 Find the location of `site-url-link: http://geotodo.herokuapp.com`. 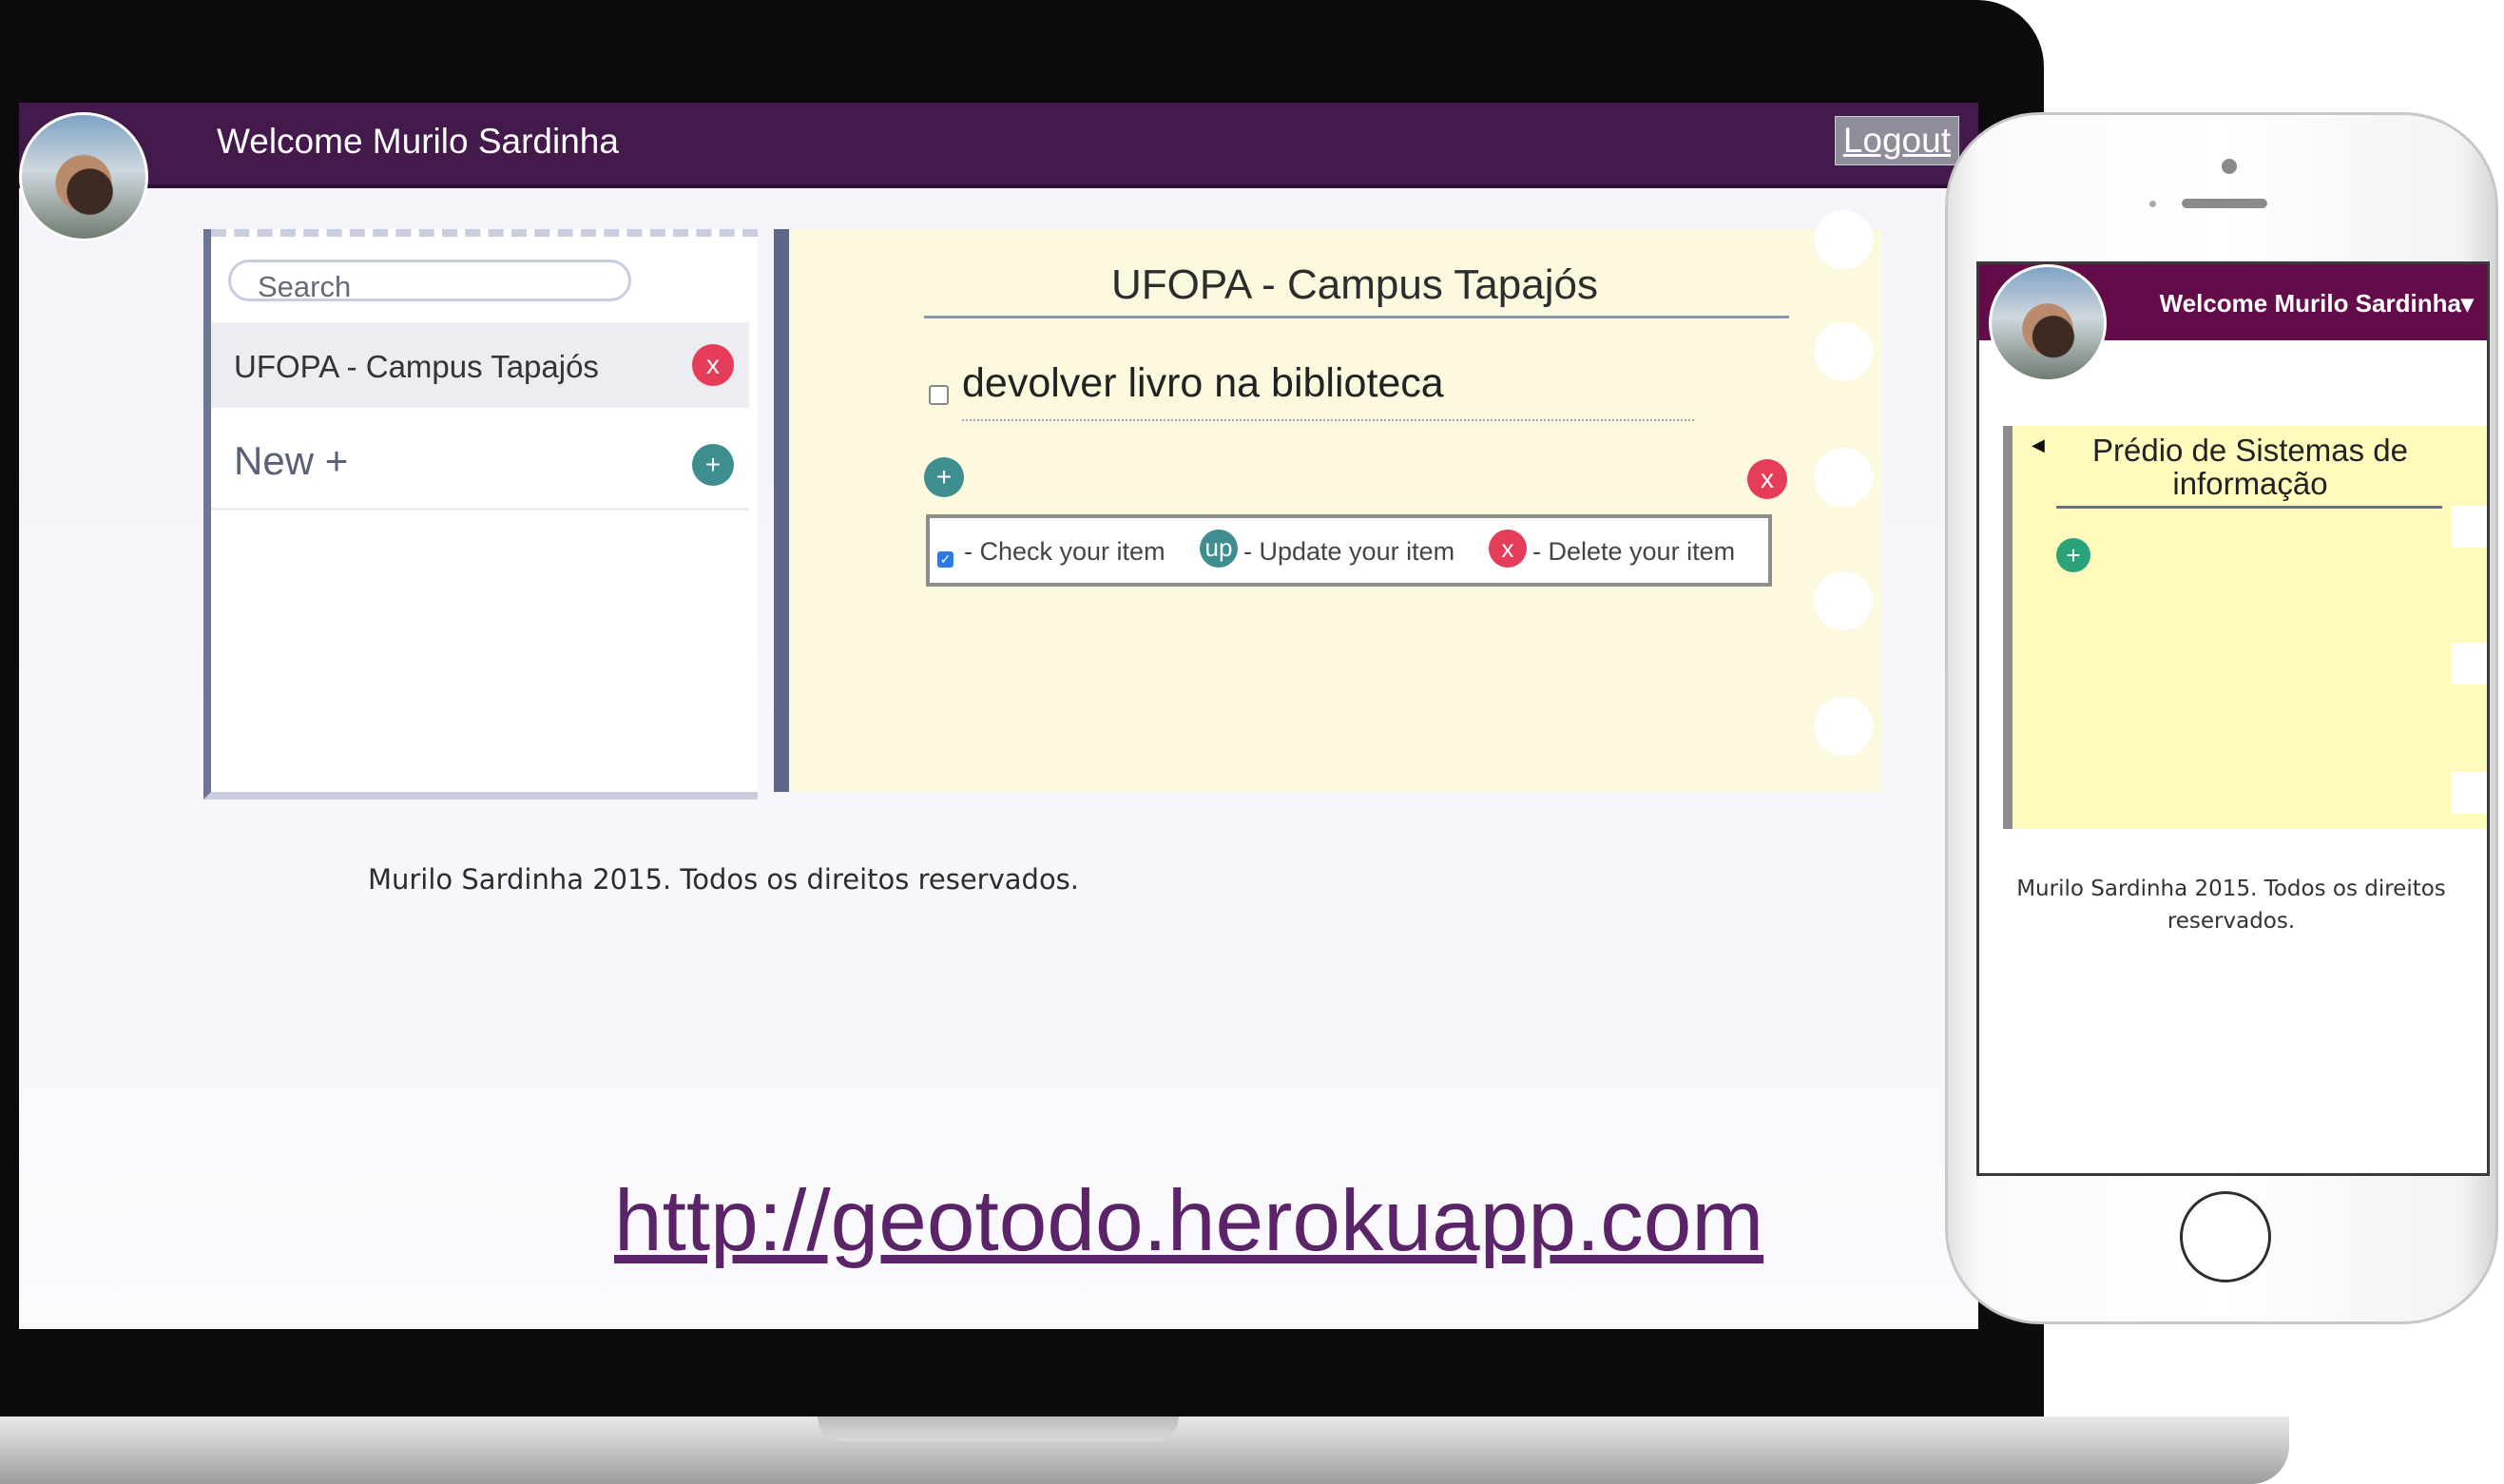

site-url-link: http://geotodo.herokuapp.com is located at coordinates (1188, 1221).